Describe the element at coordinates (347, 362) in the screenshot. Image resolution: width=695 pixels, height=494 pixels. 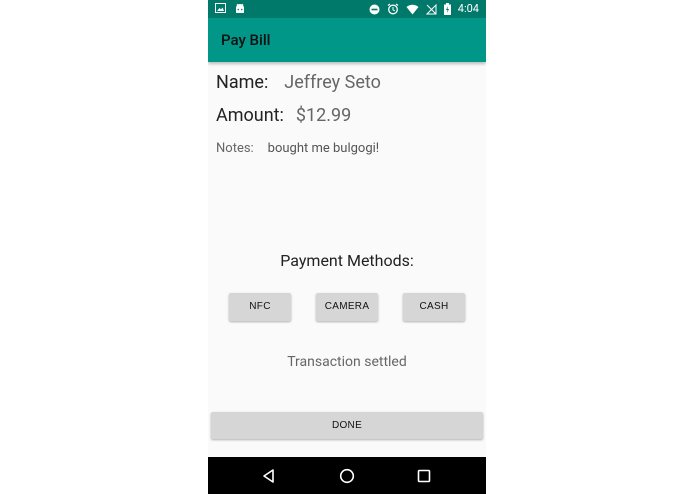
I see `transaction-status: Transaction settled` at that location.